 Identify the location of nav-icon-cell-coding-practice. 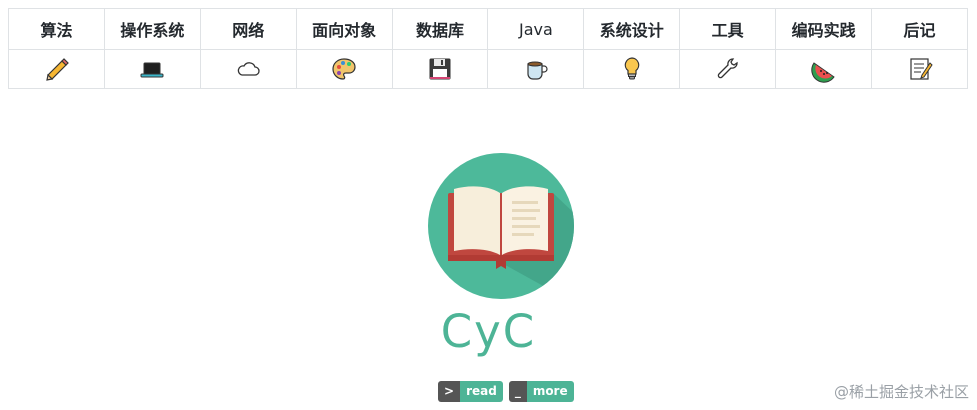
(824, 69).